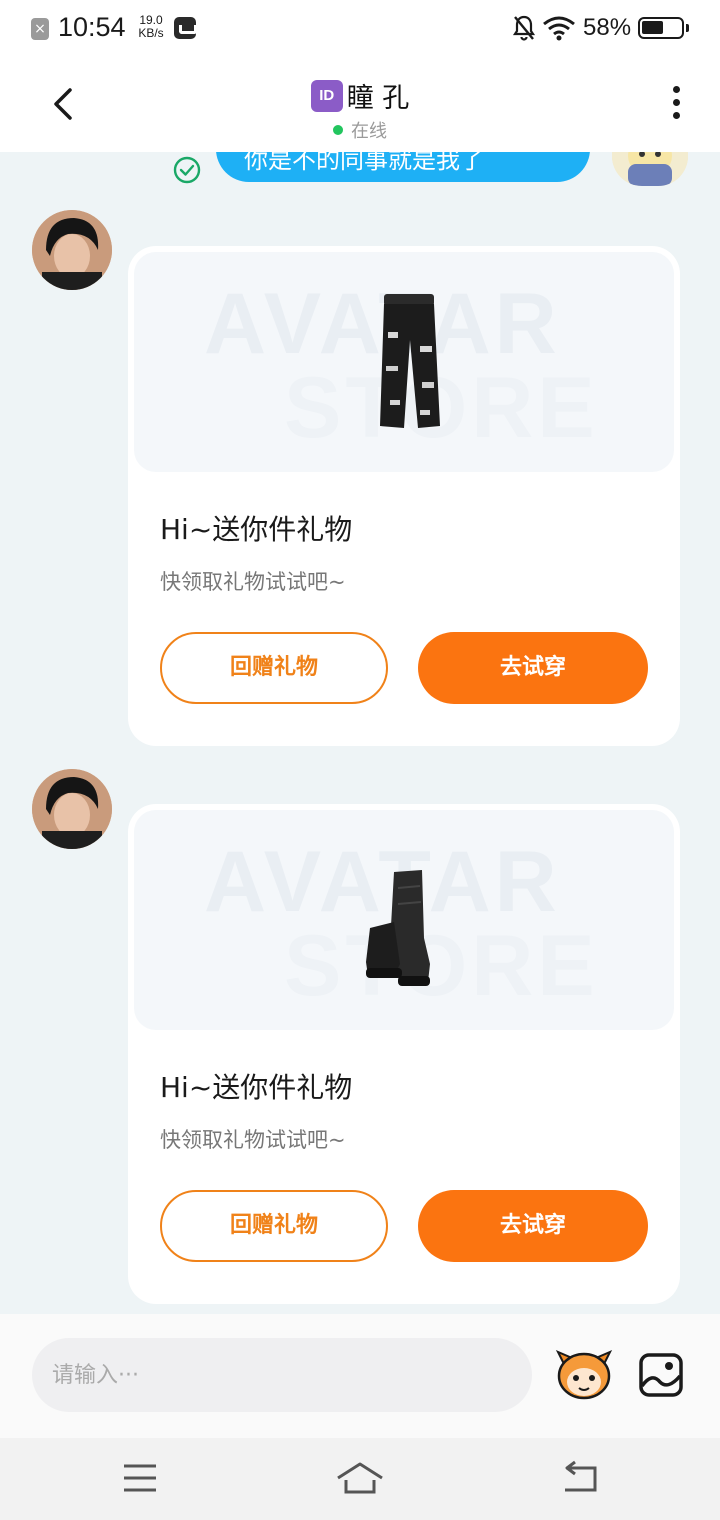  Describe the element at coordinates (282, 1375) in the screenshot. I see `message-input` at that location.